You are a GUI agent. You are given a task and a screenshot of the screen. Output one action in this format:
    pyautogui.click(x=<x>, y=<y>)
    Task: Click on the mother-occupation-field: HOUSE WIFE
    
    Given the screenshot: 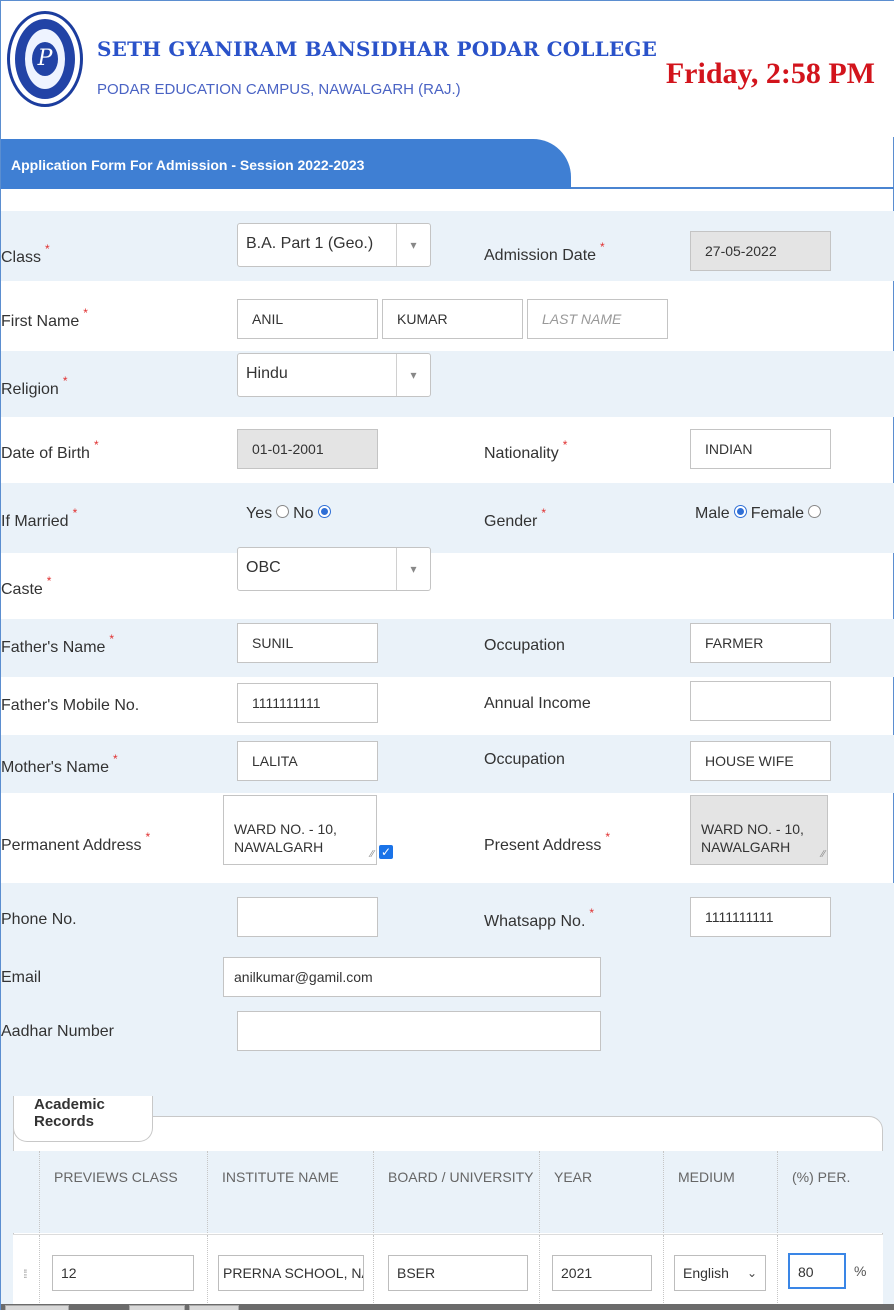 What is the action you would take?
    pyautogui.click(x=760, y=761)
    